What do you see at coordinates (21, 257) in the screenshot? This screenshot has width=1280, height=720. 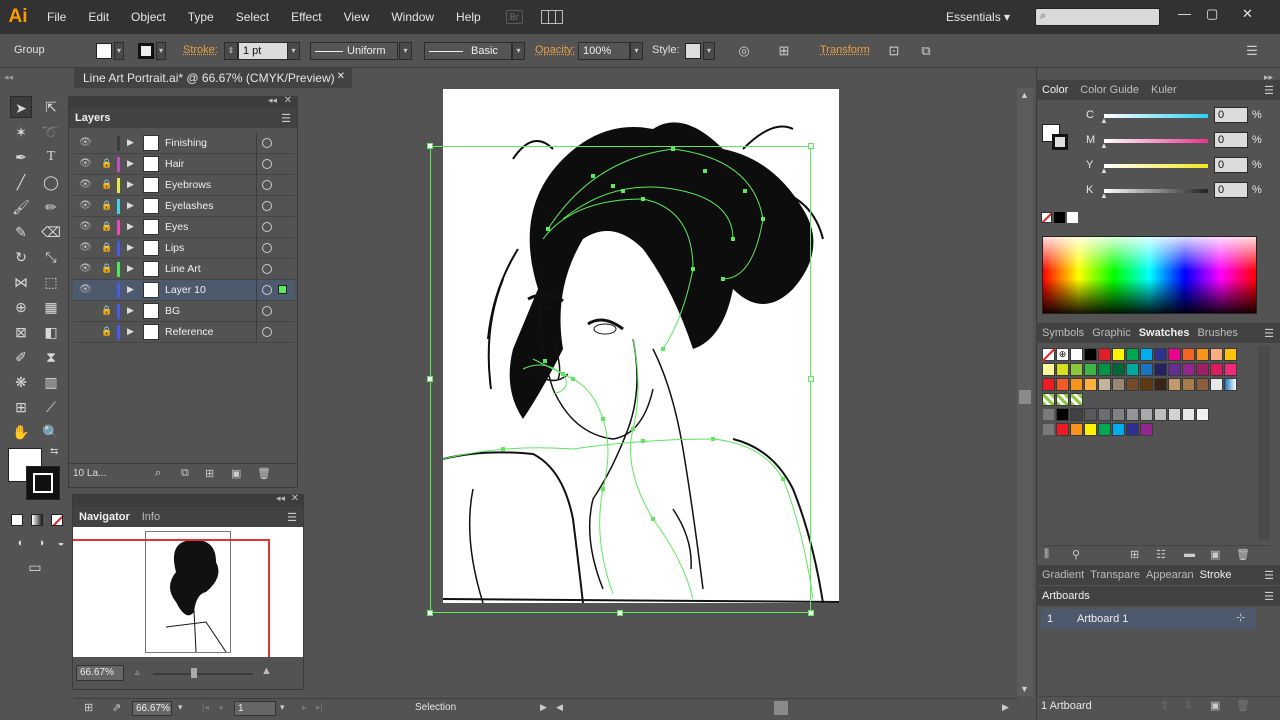 I see `rotate-tool-icon: ↻` at bounding box center [21, 257].